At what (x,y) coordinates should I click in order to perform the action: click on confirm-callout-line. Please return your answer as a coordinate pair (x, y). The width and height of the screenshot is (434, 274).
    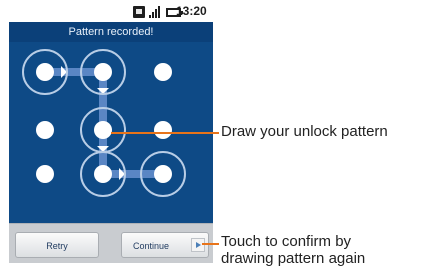
    Looking at the image, I should click on (210, 244).